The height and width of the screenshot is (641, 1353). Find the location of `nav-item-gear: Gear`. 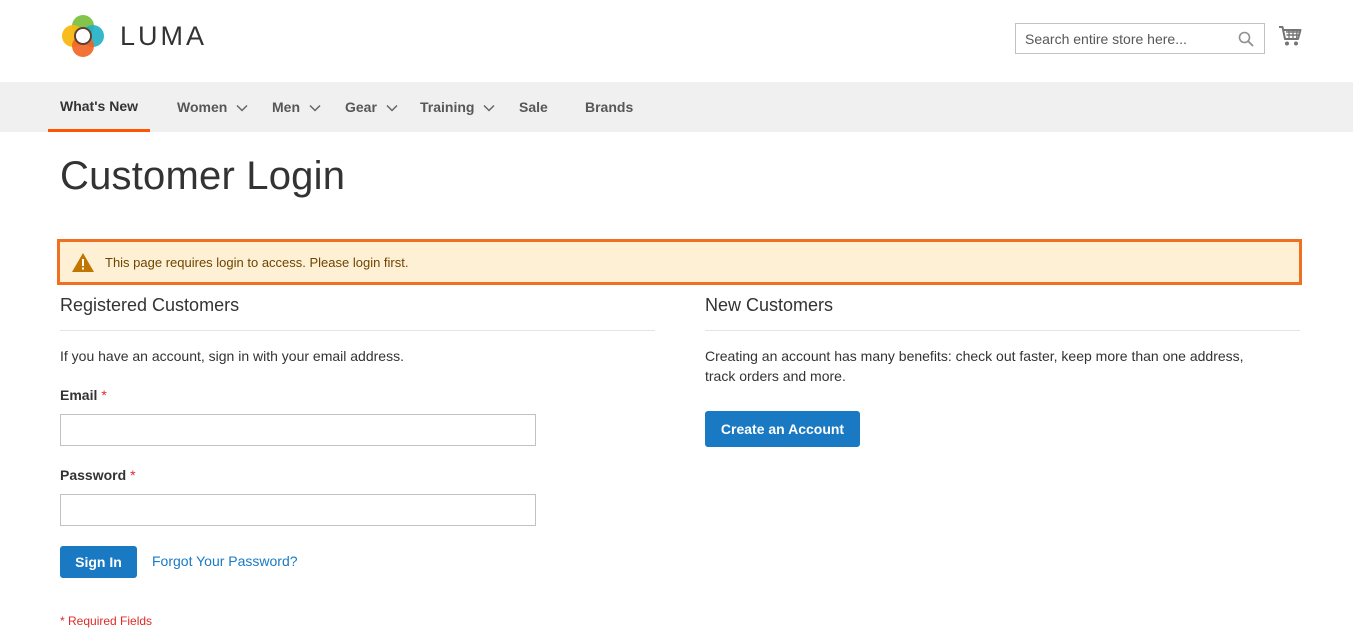

nav-item-gear: Gear is located at coordinates (371, 107).